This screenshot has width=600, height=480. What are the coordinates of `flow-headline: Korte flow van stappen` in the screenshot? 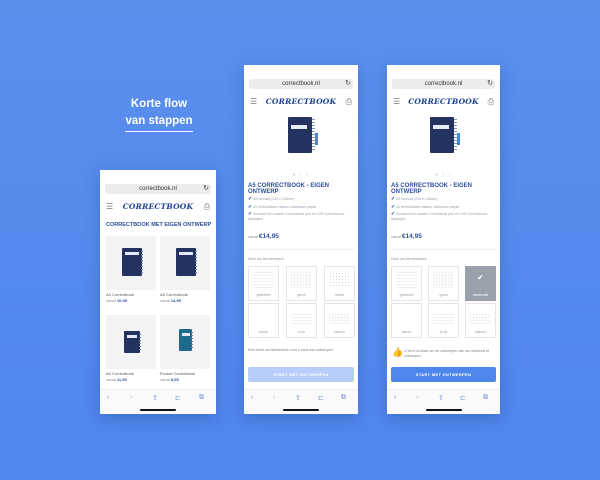 It's located at (159, 114).